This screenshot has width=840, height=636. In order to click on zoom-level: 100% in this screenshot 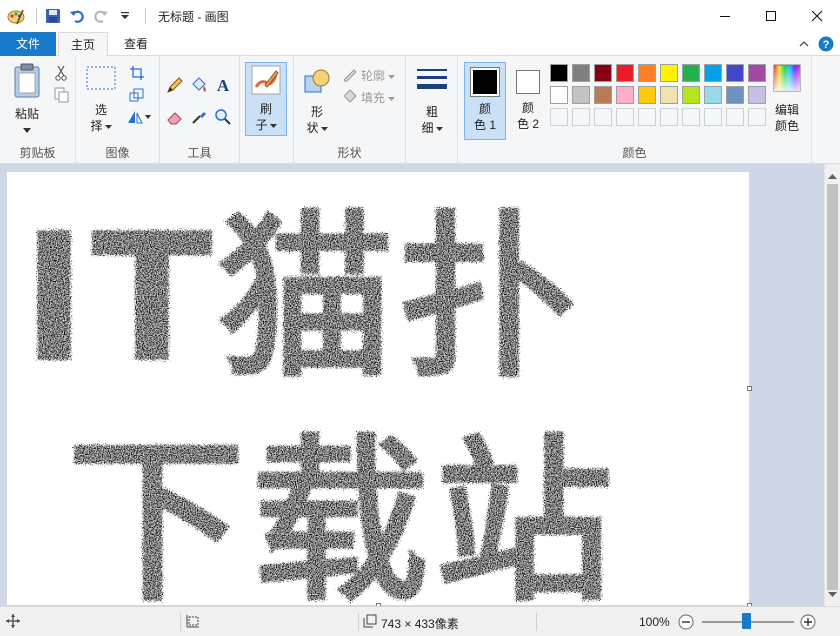, I will do `click(654, 622)`.